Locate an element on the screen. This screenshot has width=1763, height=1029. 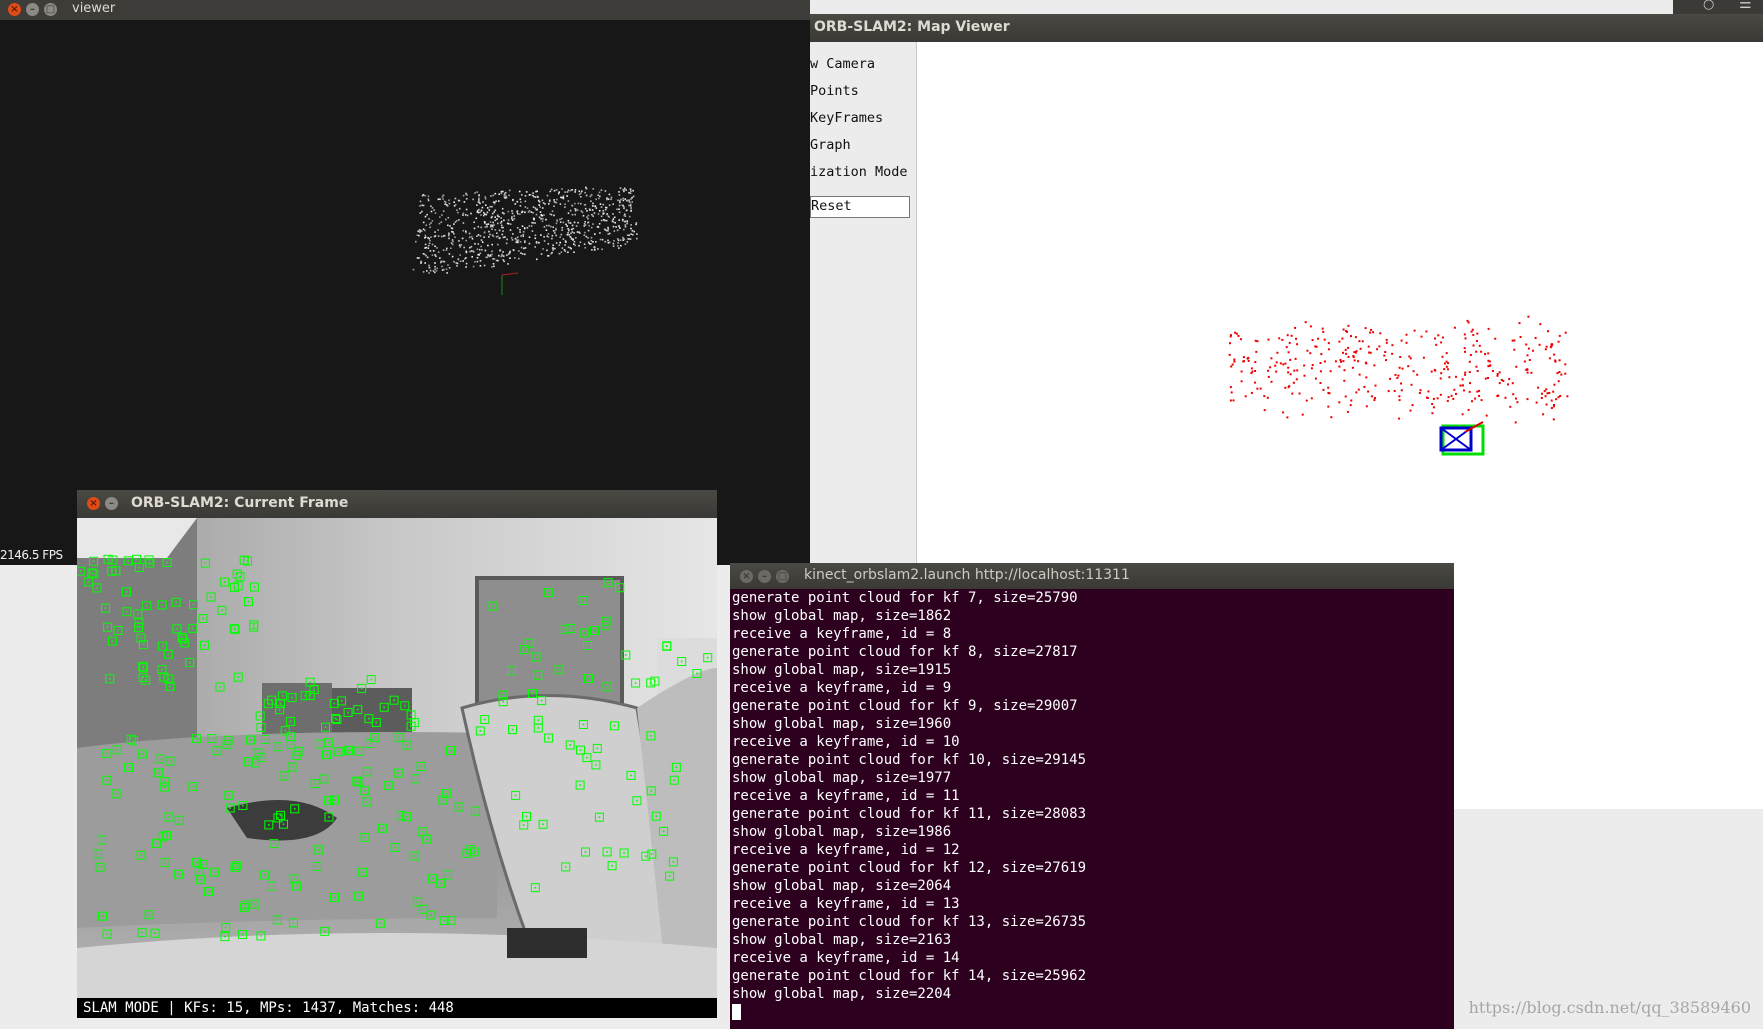
viewer-titlebar: × – □ viewer is located at coordinates (405, 10).